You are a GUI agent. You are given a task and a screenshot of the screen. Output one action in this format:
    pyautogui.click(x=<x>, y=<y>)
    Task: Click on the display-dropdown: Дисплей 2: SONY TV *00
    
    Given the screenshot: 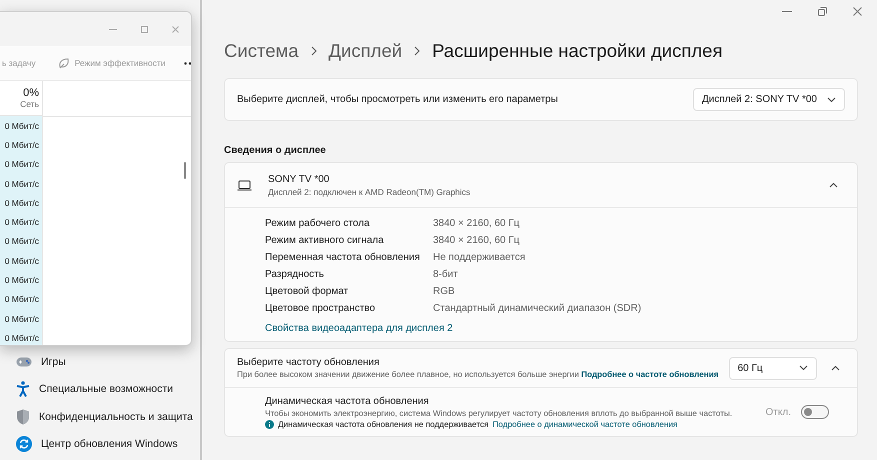 What is the action you would take?
    pyautogui.click(x=769, y=99)
    